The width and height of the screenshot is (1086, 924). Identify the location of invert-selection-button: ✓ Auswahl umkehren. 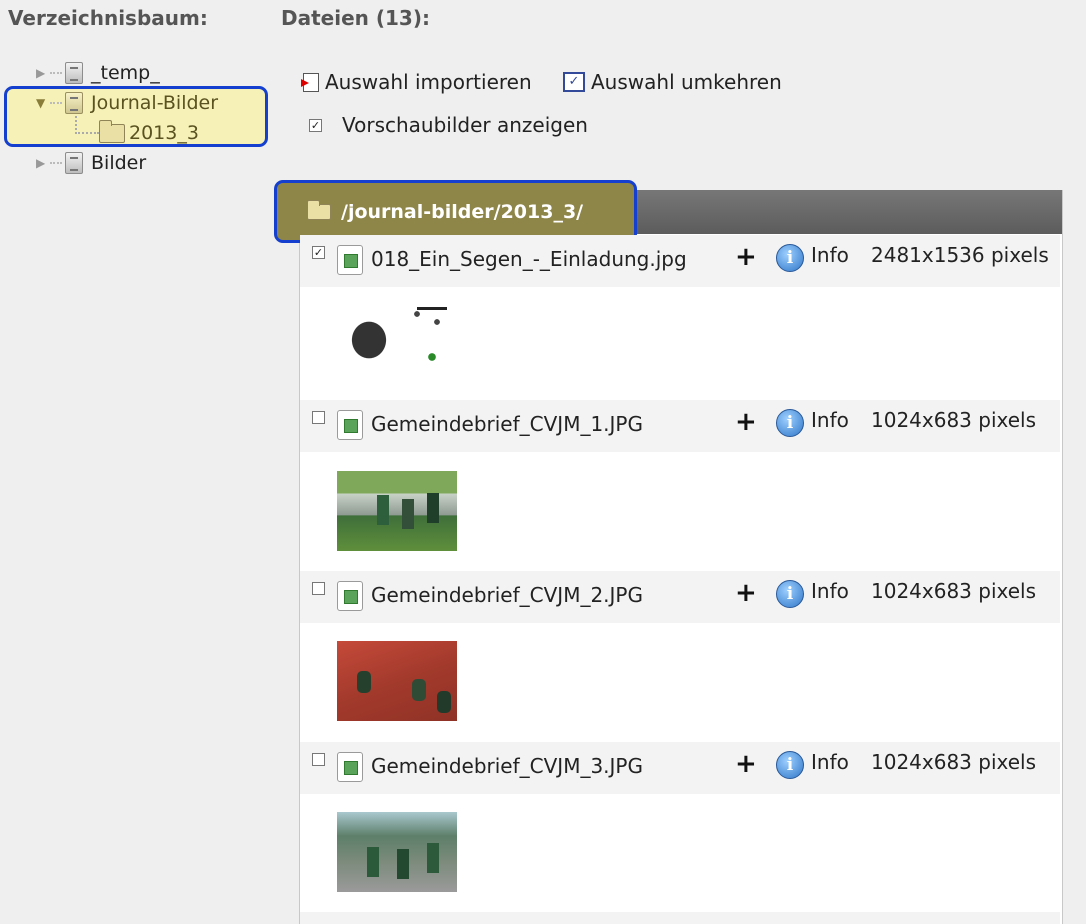
(672, 82).